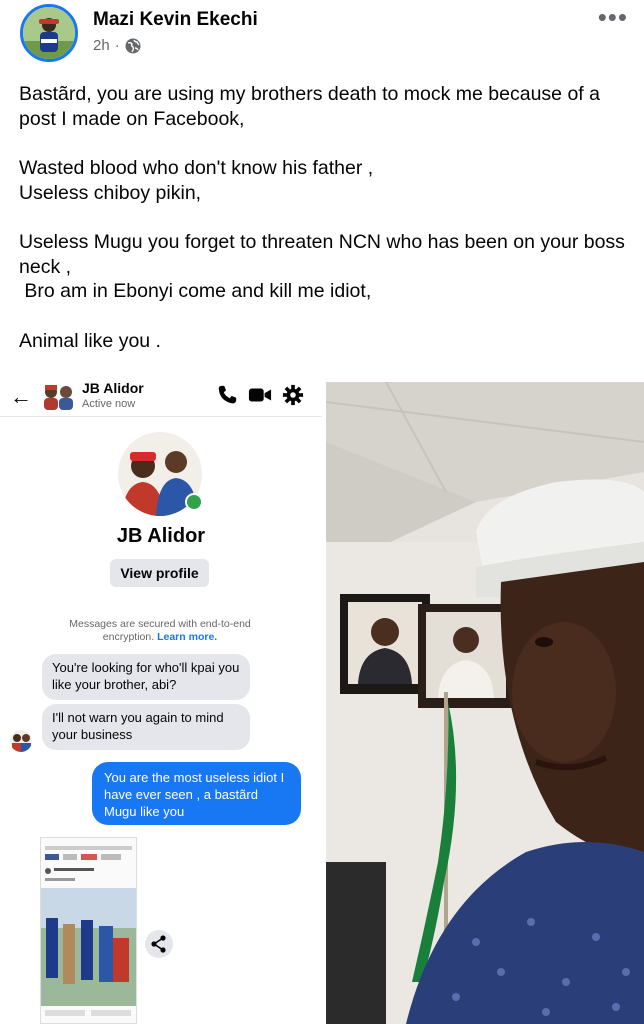 The height and width of the screenshot is (1024, 644). Describe the element at coordinates (21, 397) in the screenshot. I see `back-arrow-icon: ←` at that location.